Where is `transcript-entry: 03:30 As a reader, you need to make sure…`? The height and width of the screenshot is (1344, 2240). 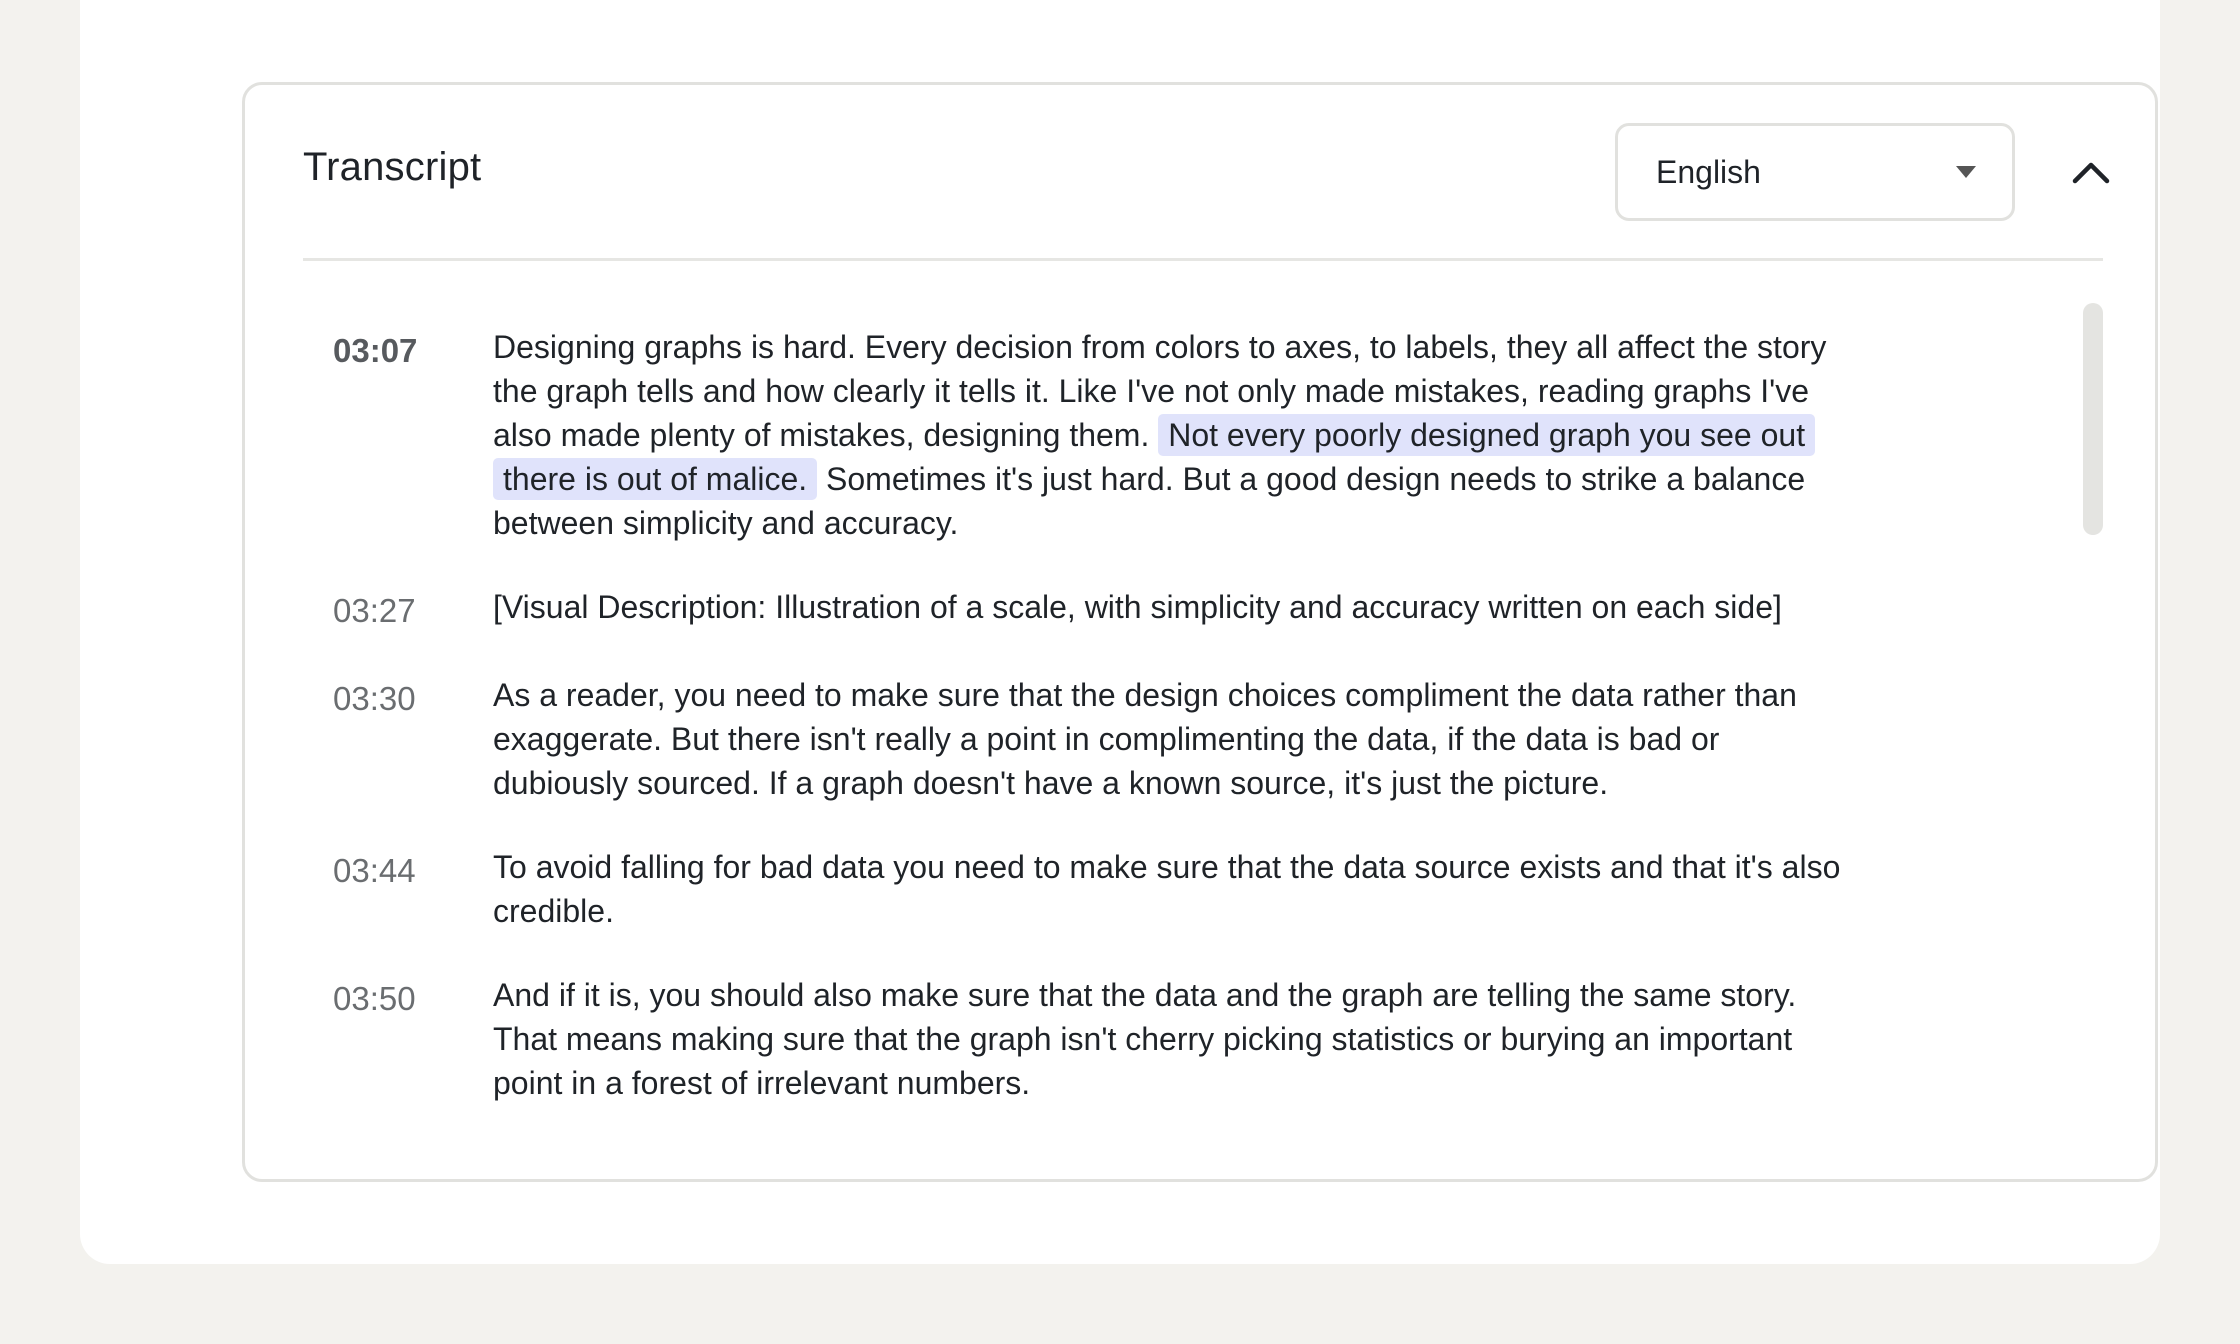 transcript-entry: 03:30 As a reader, you need to make sure… is located at coordinates (1153, 739).